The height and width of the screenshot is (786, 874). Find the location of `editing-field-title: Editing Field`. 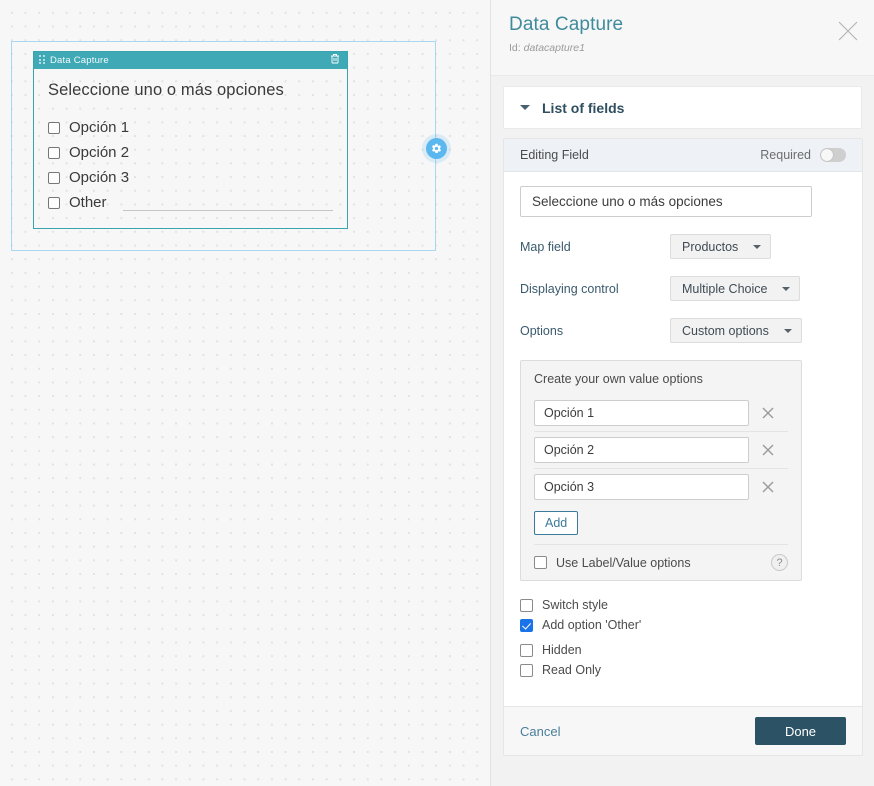

editing-field-title: Editing Field is located at coordinates (554, 155).